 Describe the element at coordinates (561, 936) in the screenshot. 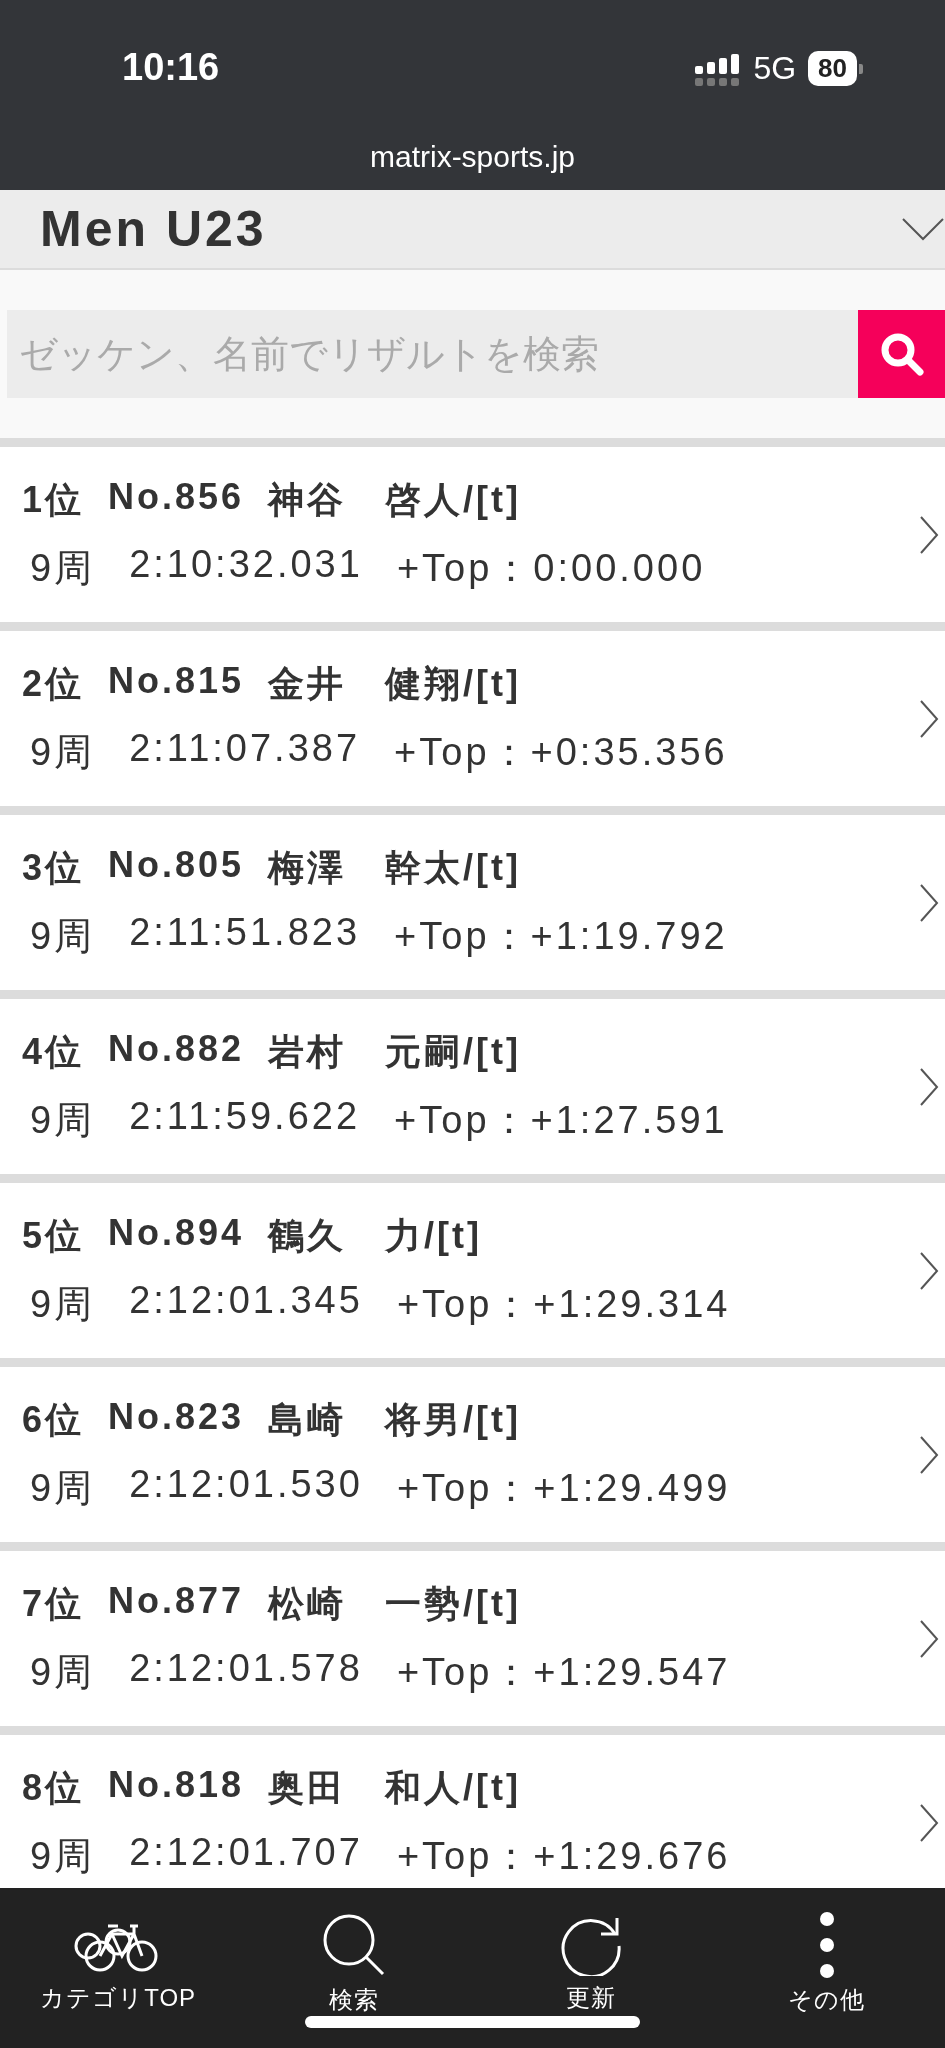

I see `gap-text: +Top：+1:19.792` at that location.